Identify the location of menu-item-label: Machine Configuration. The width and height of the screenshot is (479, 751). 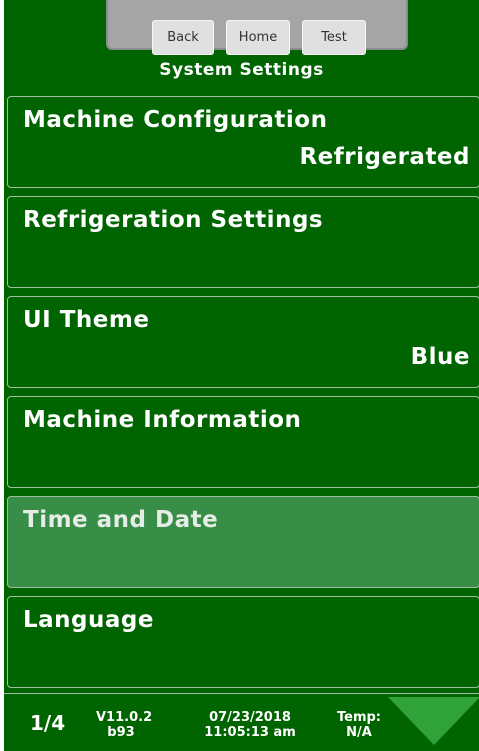
(175, 120).